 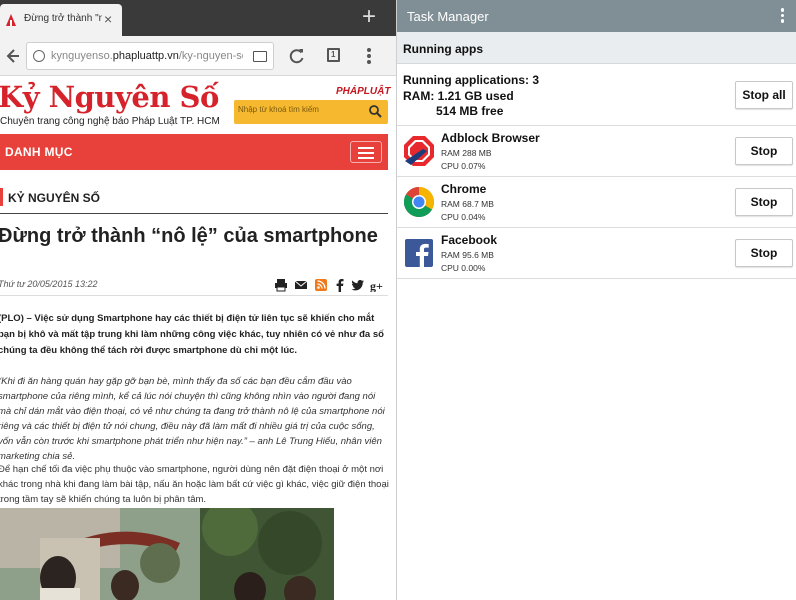 I want to click on app-row-chrome: Chrome RAM 68.7 MB CPU 0.04% Stop, so click(x=596, y=202).